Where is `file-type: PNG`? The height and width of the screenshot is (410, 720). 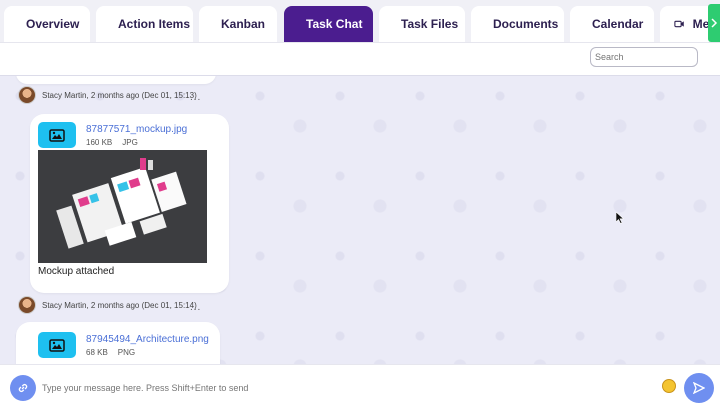 file-type: PNG is located at coordinates (126, 352).